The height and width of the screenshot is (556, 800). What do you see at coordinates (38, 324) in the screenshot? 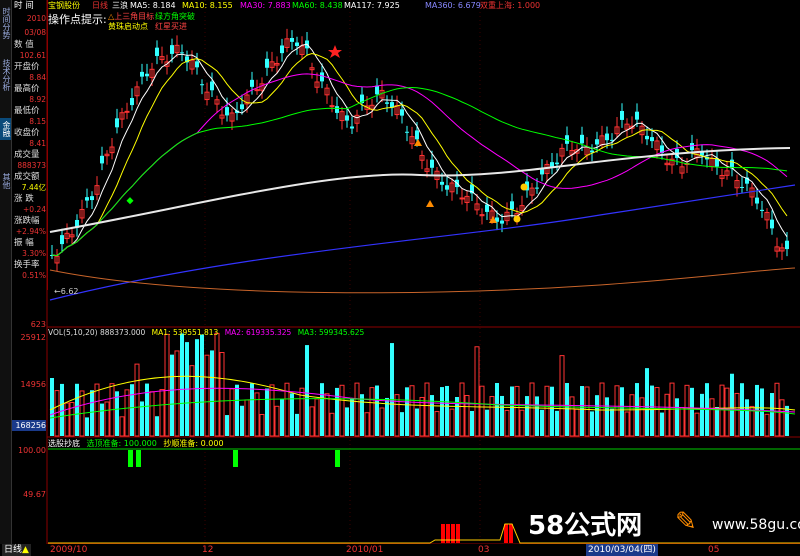
I see `price-axis-bottom: 623` at bounding box center [38, 324].